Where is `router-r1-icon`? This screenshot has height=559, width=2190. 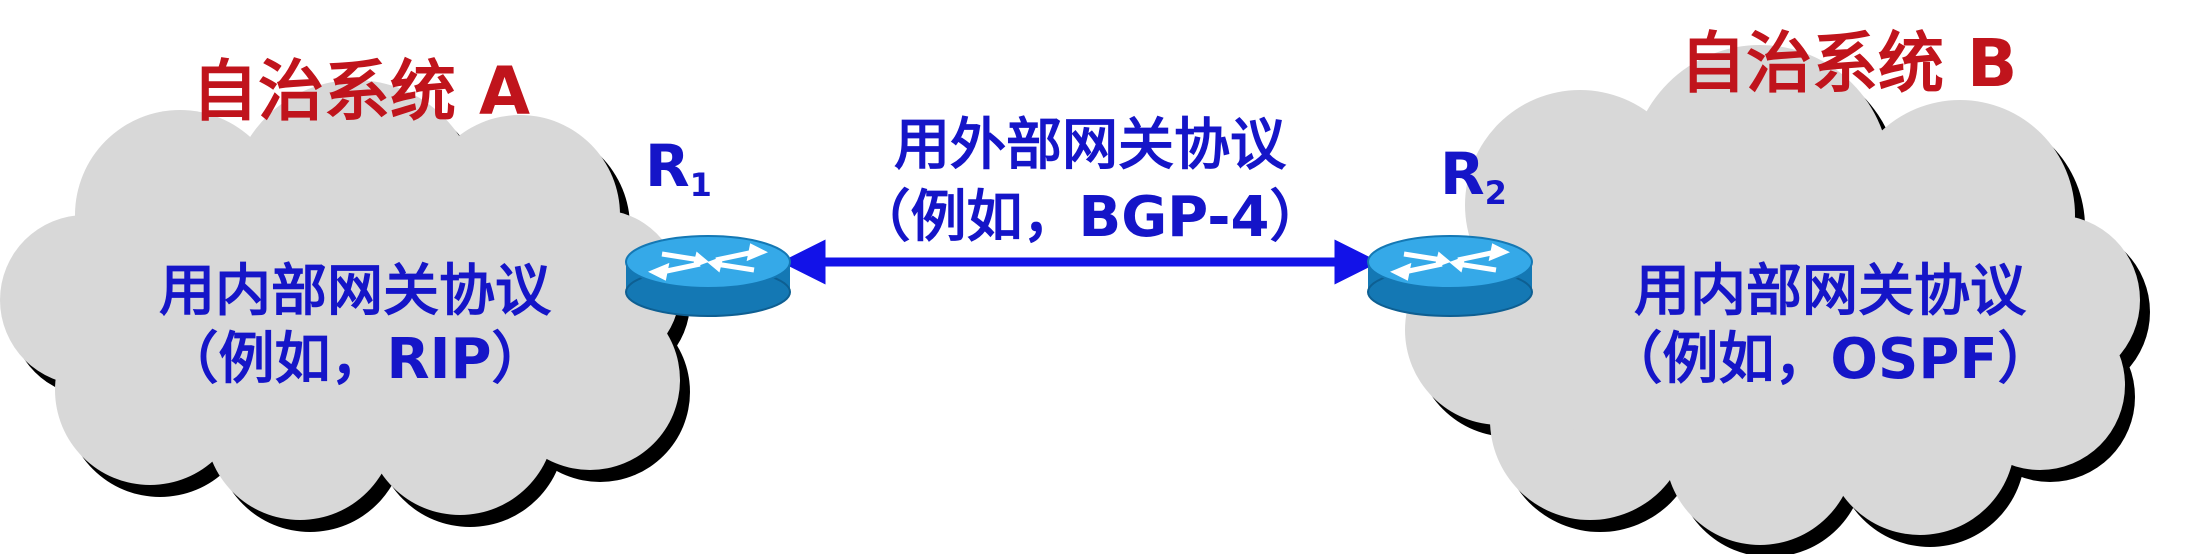
router-r1-icon is located at coordinates (708, 276).